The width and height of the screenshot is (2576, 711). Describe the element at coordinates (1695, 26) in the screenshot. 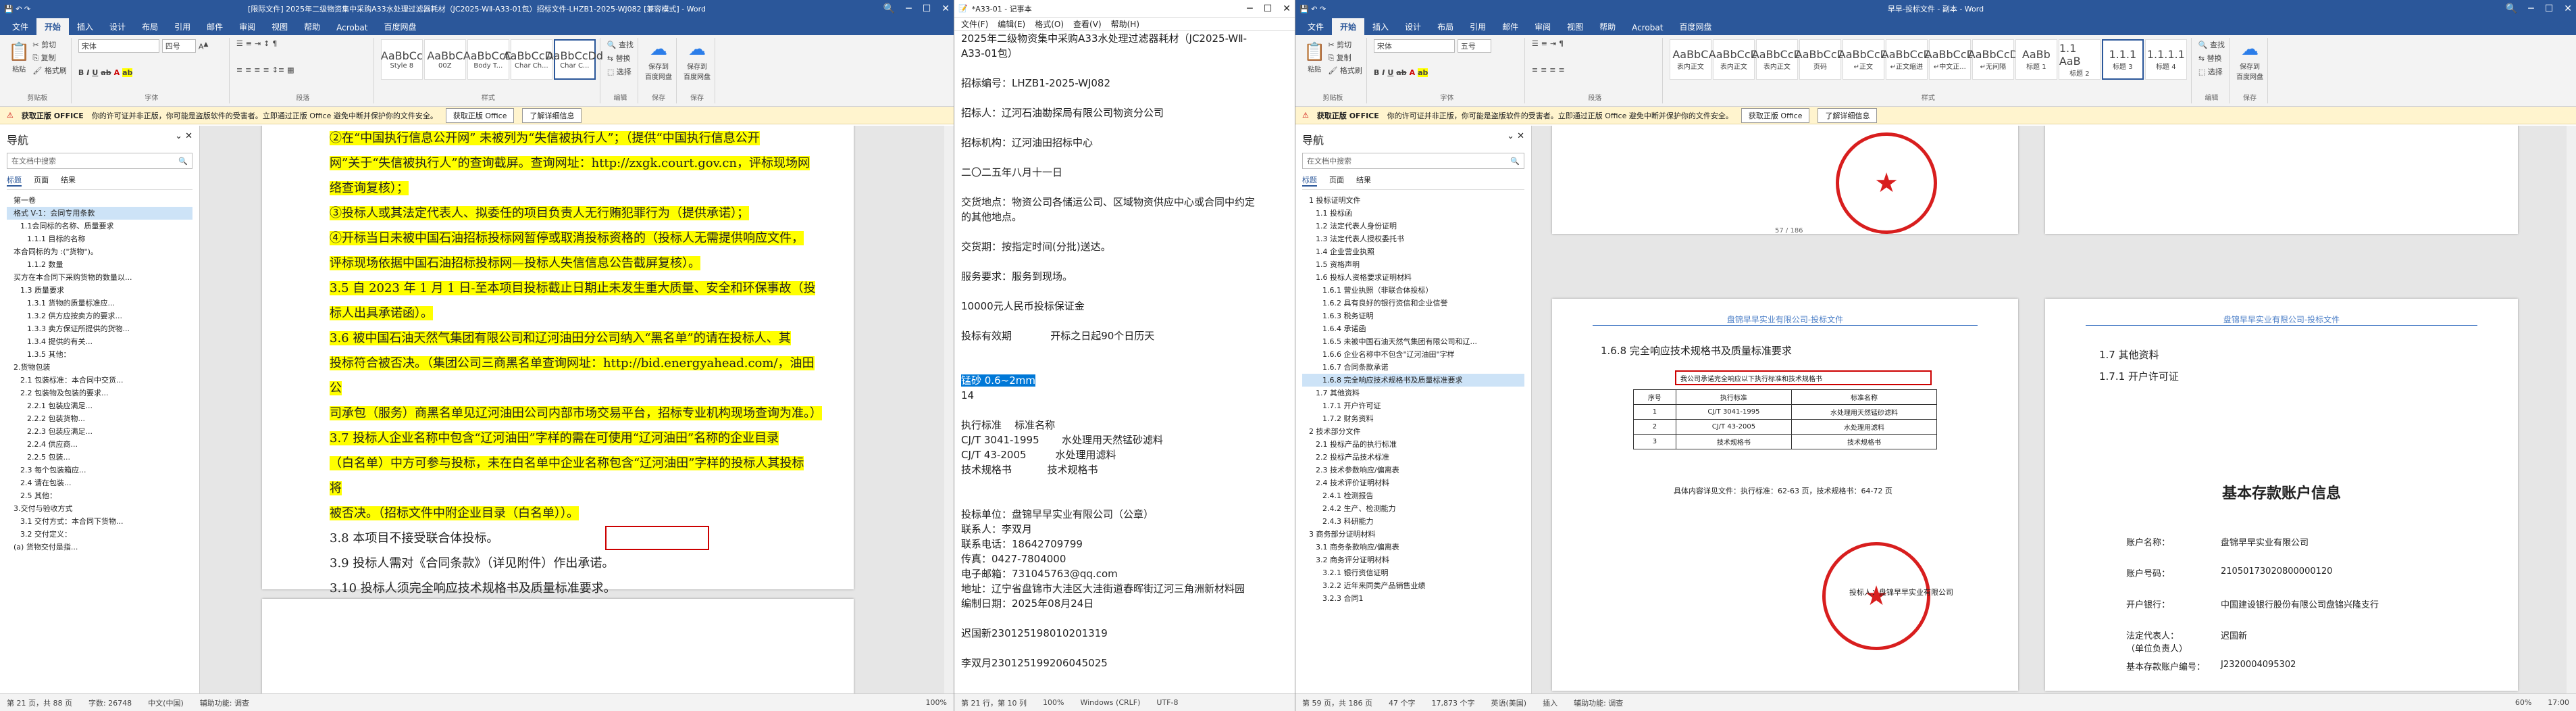

I see `tab-11: 百度网盘` at that location.